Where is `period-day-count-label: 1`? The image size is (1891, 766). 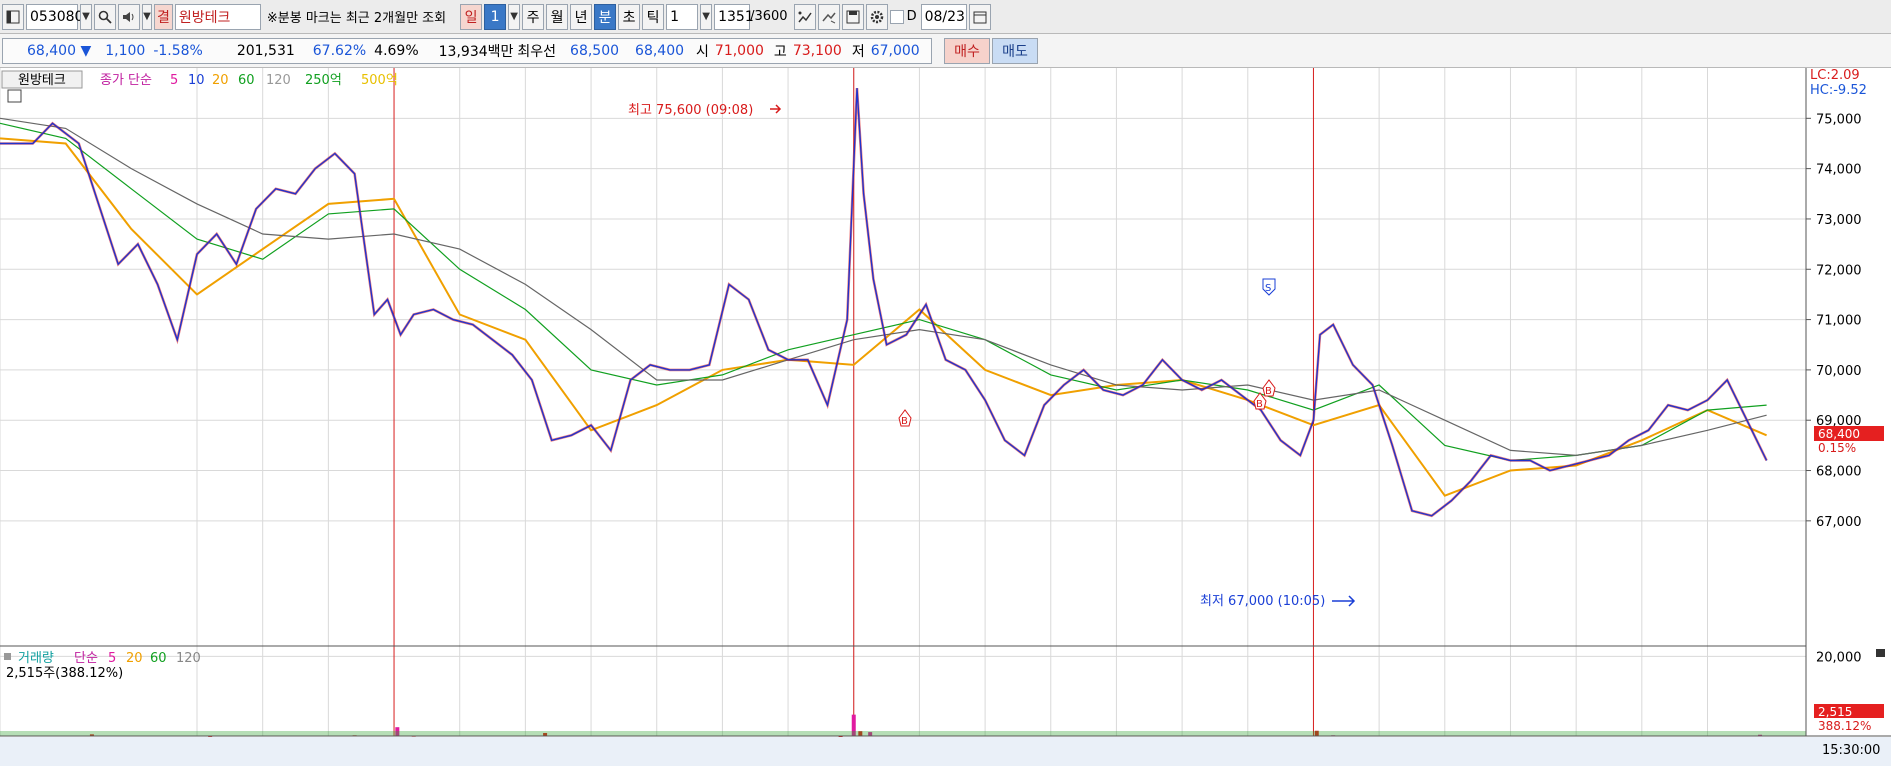
period-day-count-label: 1 is located at coordinates (495, 16).